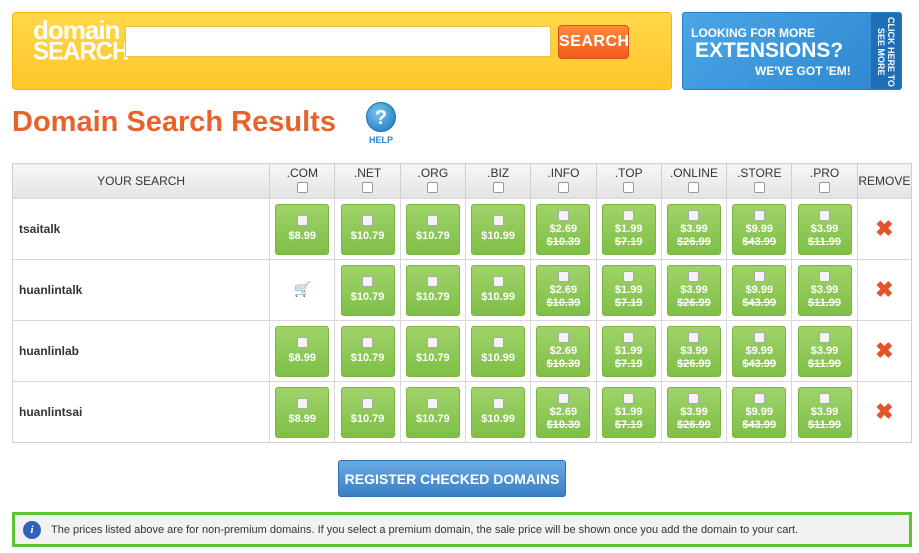  I want to click on availability-cell: $1.99 $7.19, so click(628, 229).